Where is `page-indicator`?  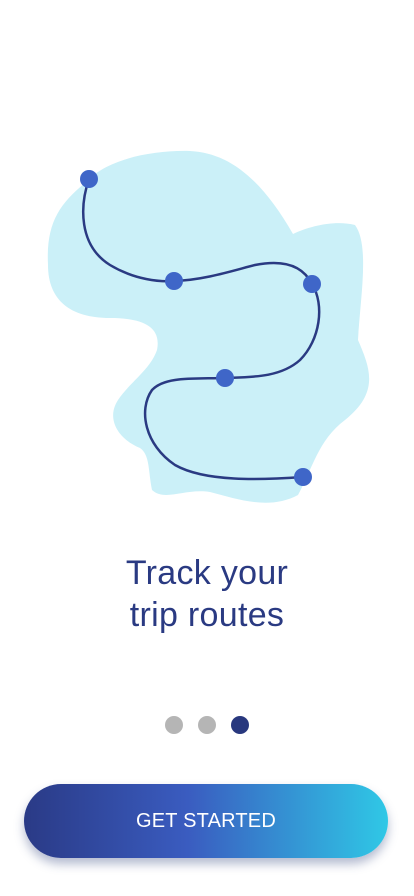 page-indicator is located at coordinates (207, 725).